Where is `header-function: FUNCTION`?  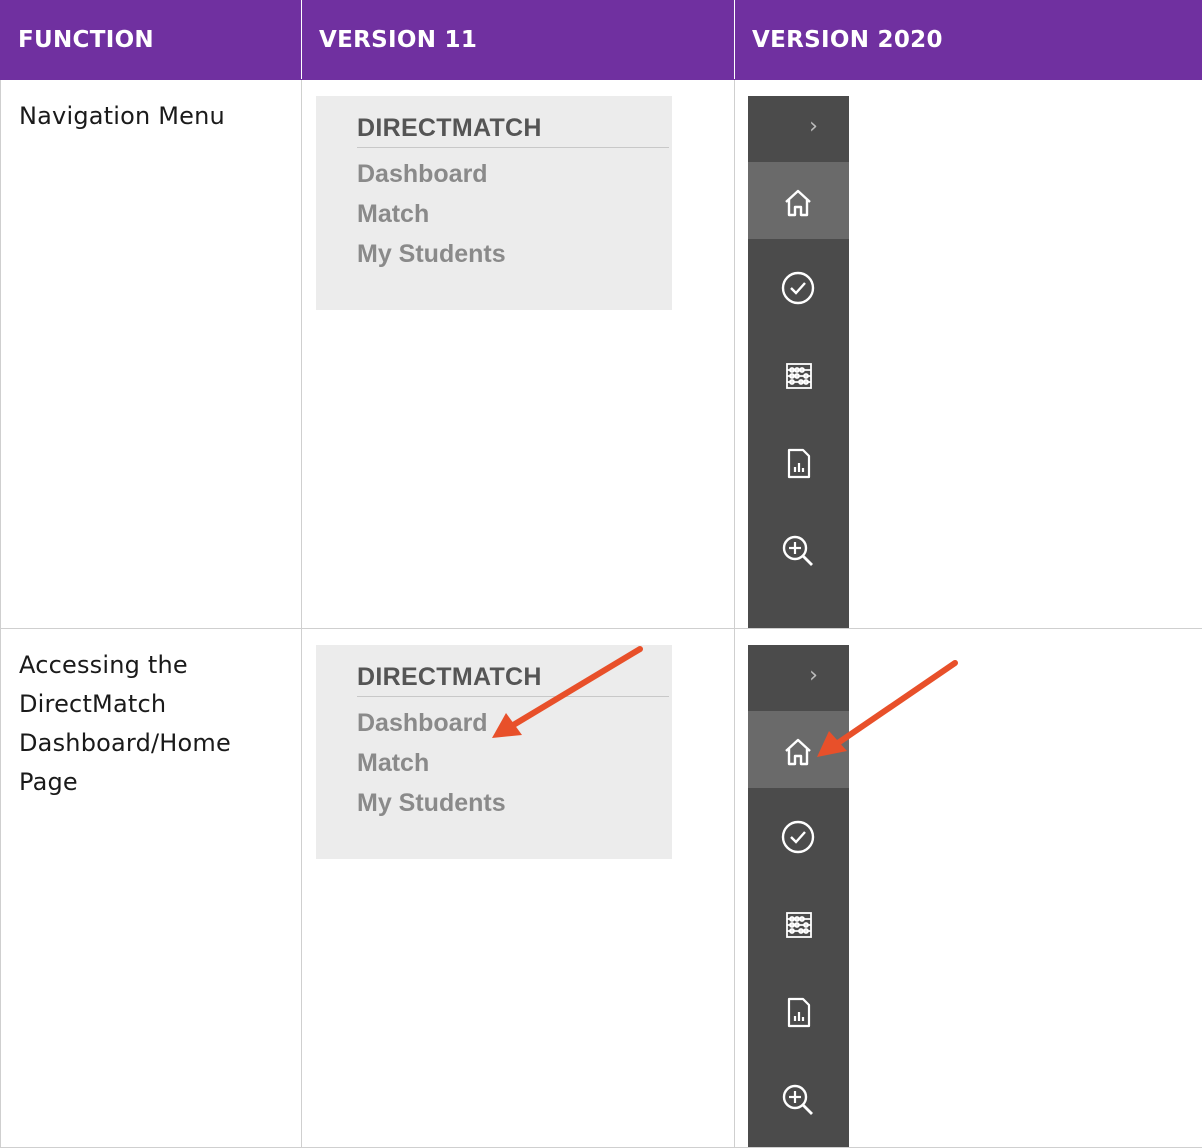 header-function: FUNCTION is located at coordinates (151, 40).